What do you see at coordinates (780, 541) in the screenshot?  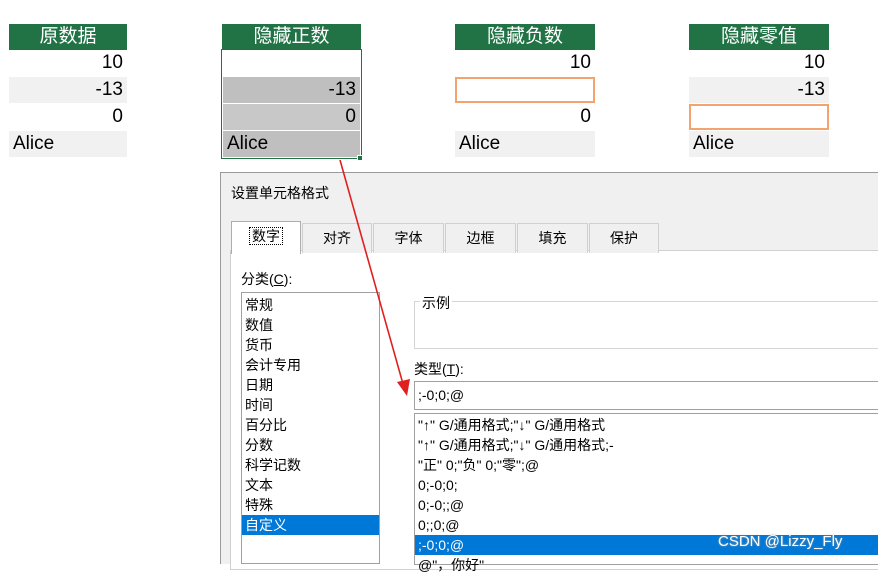 I see `watermark: CSDN @Lizzy_Fly` at bounding box center [780, 541].